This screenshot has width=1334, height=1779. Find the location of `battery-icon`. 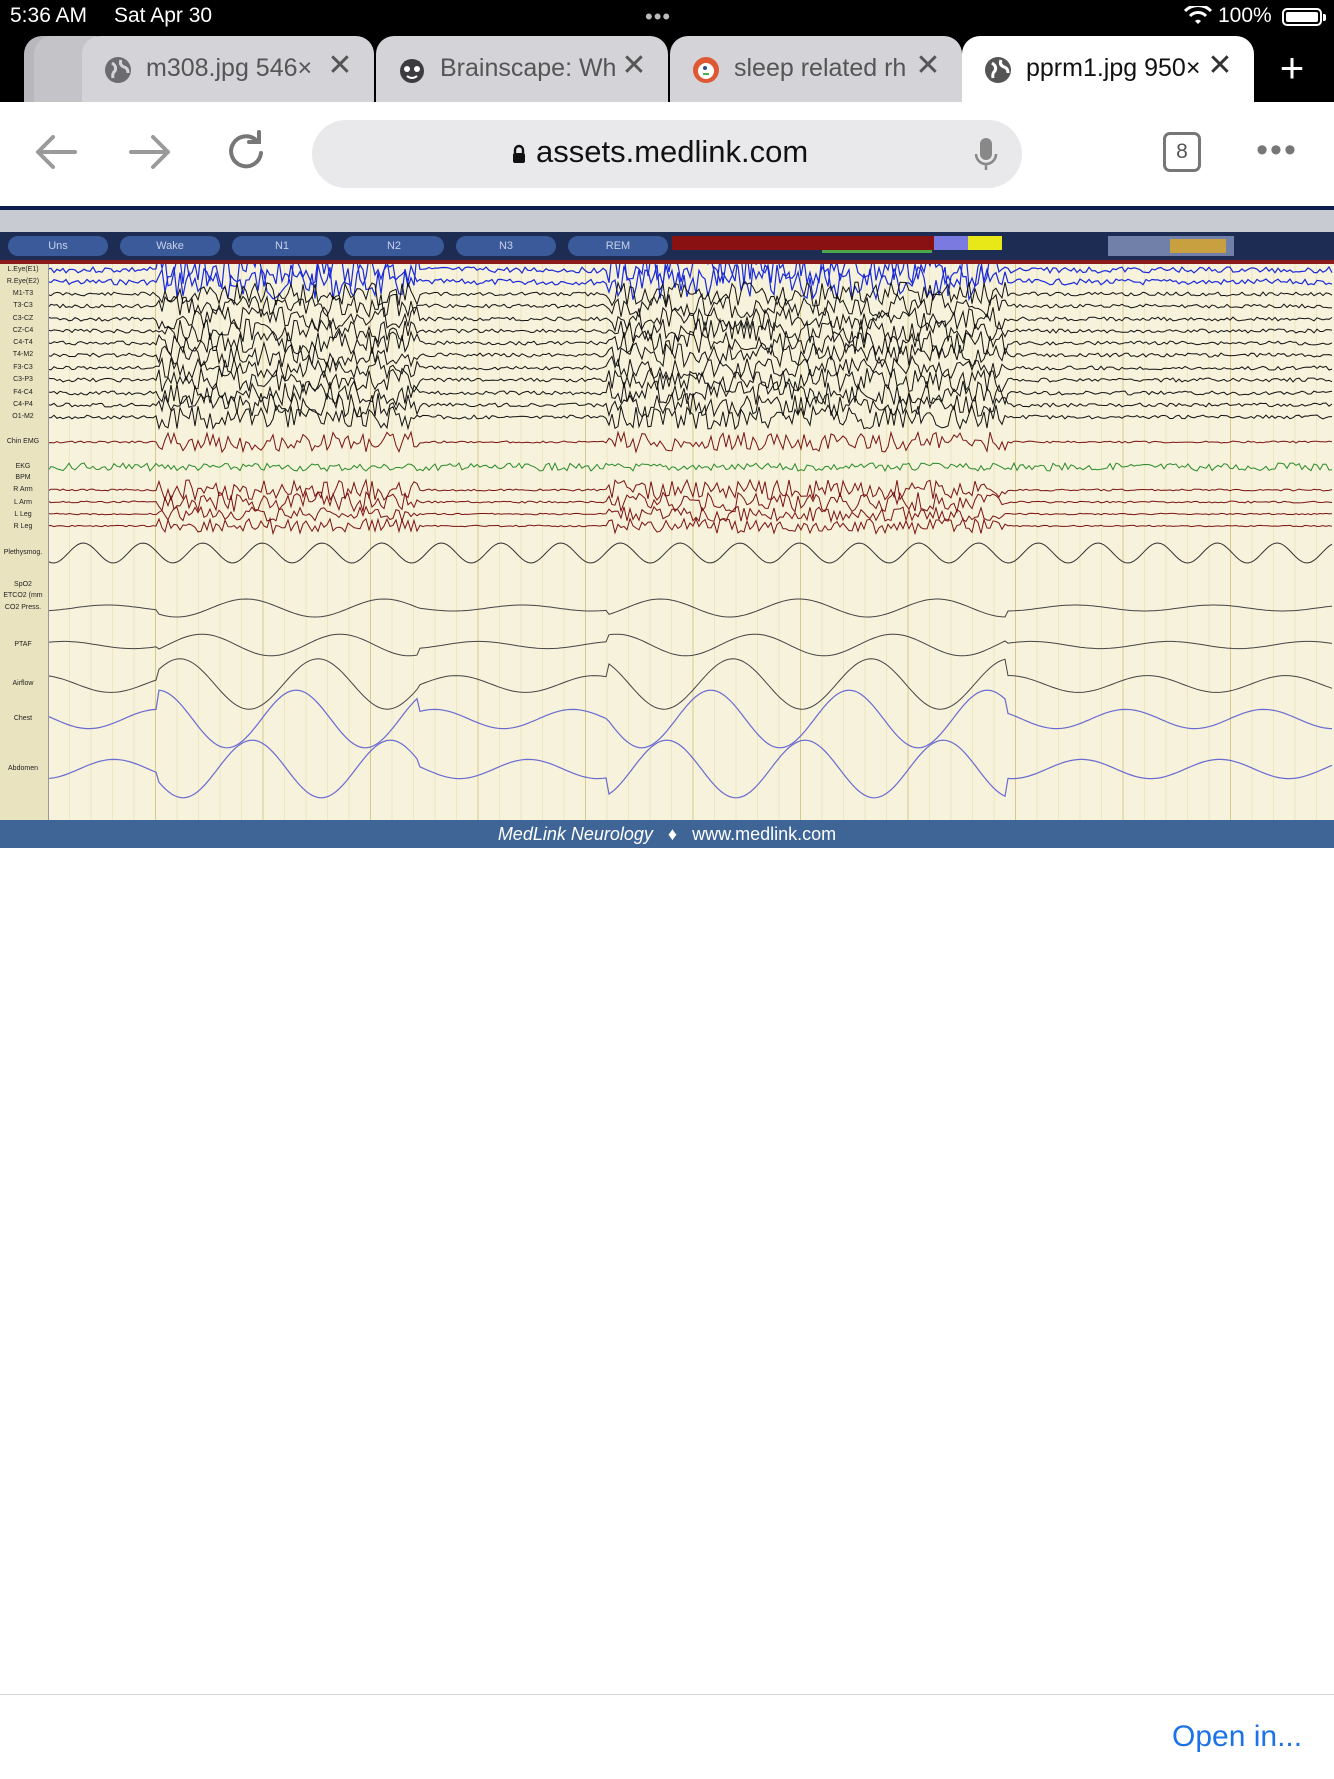

battery-icon is located at coordinates (1304, 17).